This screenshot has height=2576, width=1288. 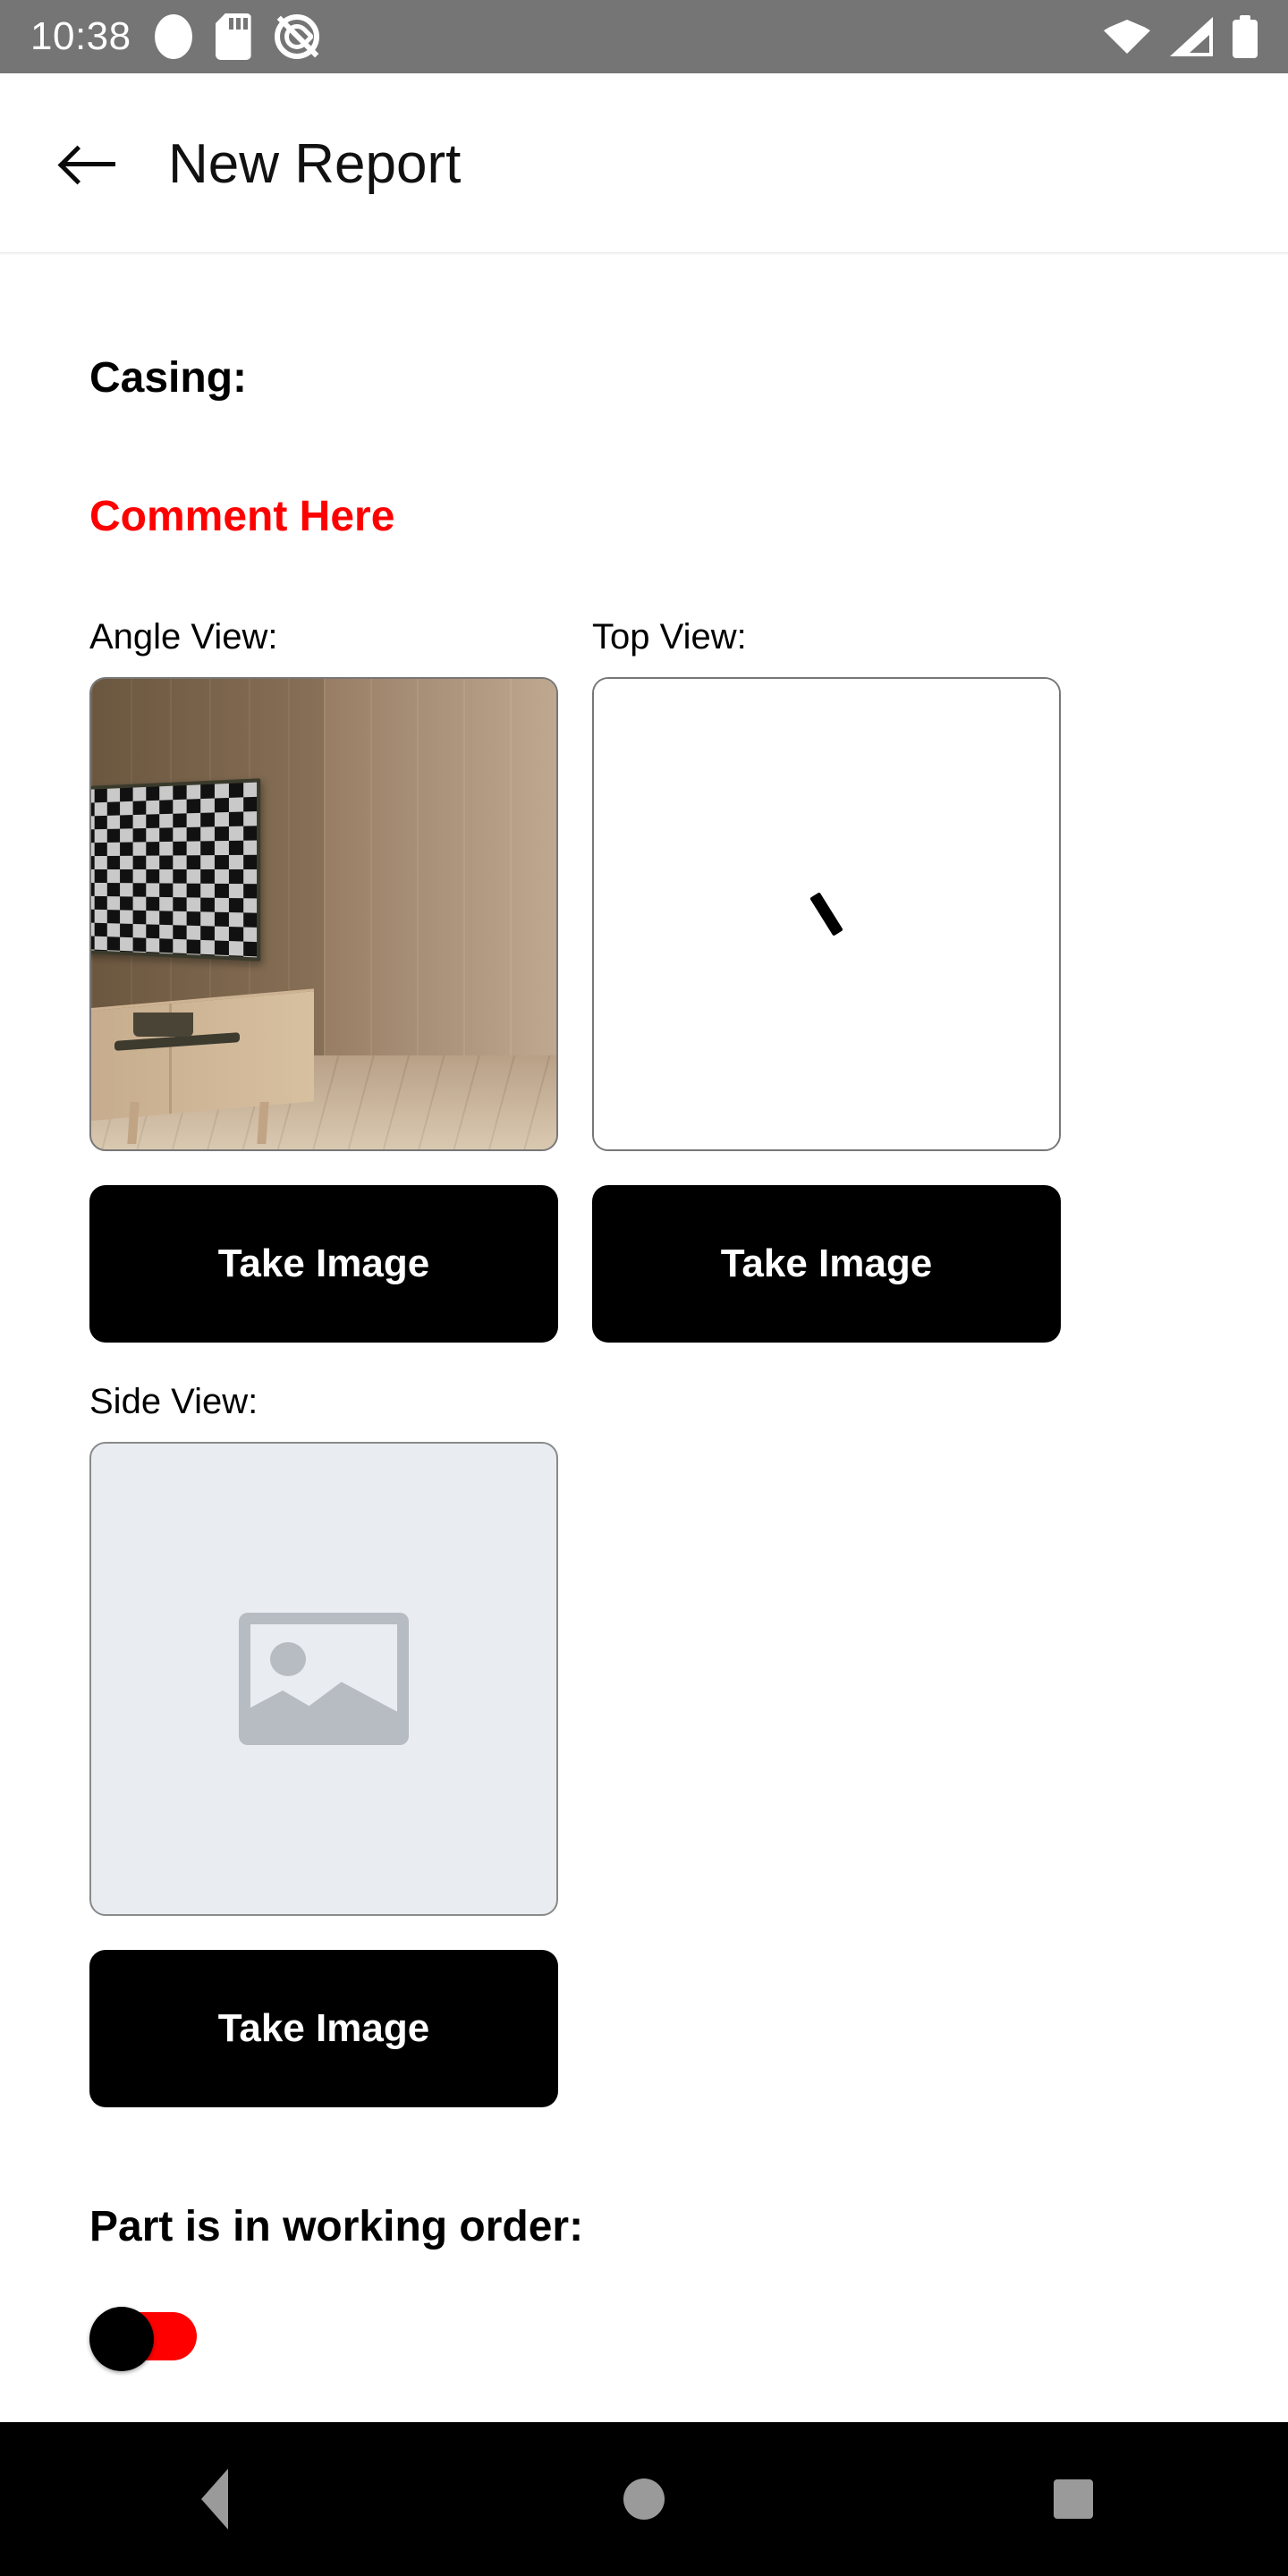 What do you see at coordinates (296, 36) in the screenshot?
I see `do-not-disturb-icon` at bounding box center [296, 36].